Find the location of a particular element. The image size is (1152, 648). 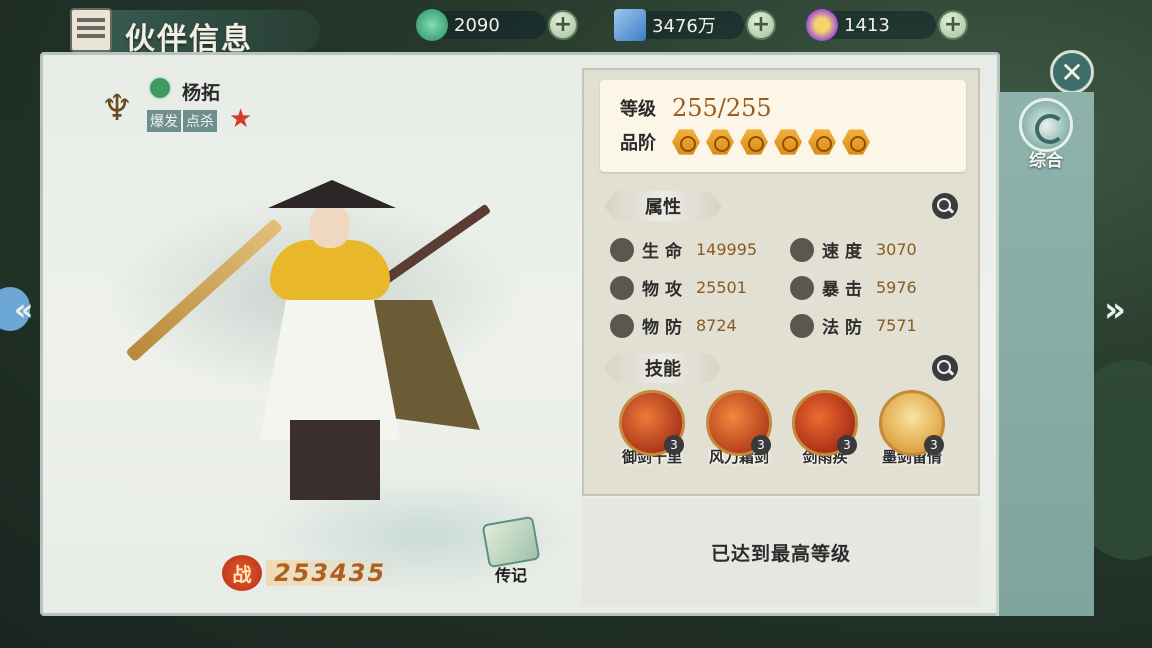

attr-crit: 暴击 5976 is located at coordinates (853, 287).